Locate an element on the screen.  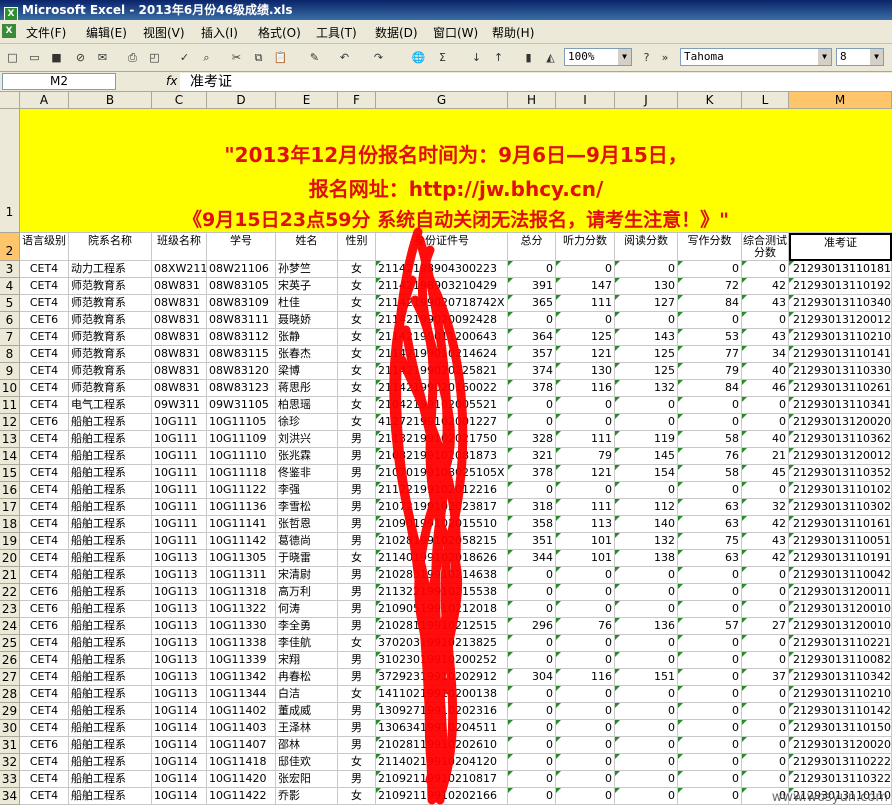
table-cell: 79 is located at coordinates (585, 456).